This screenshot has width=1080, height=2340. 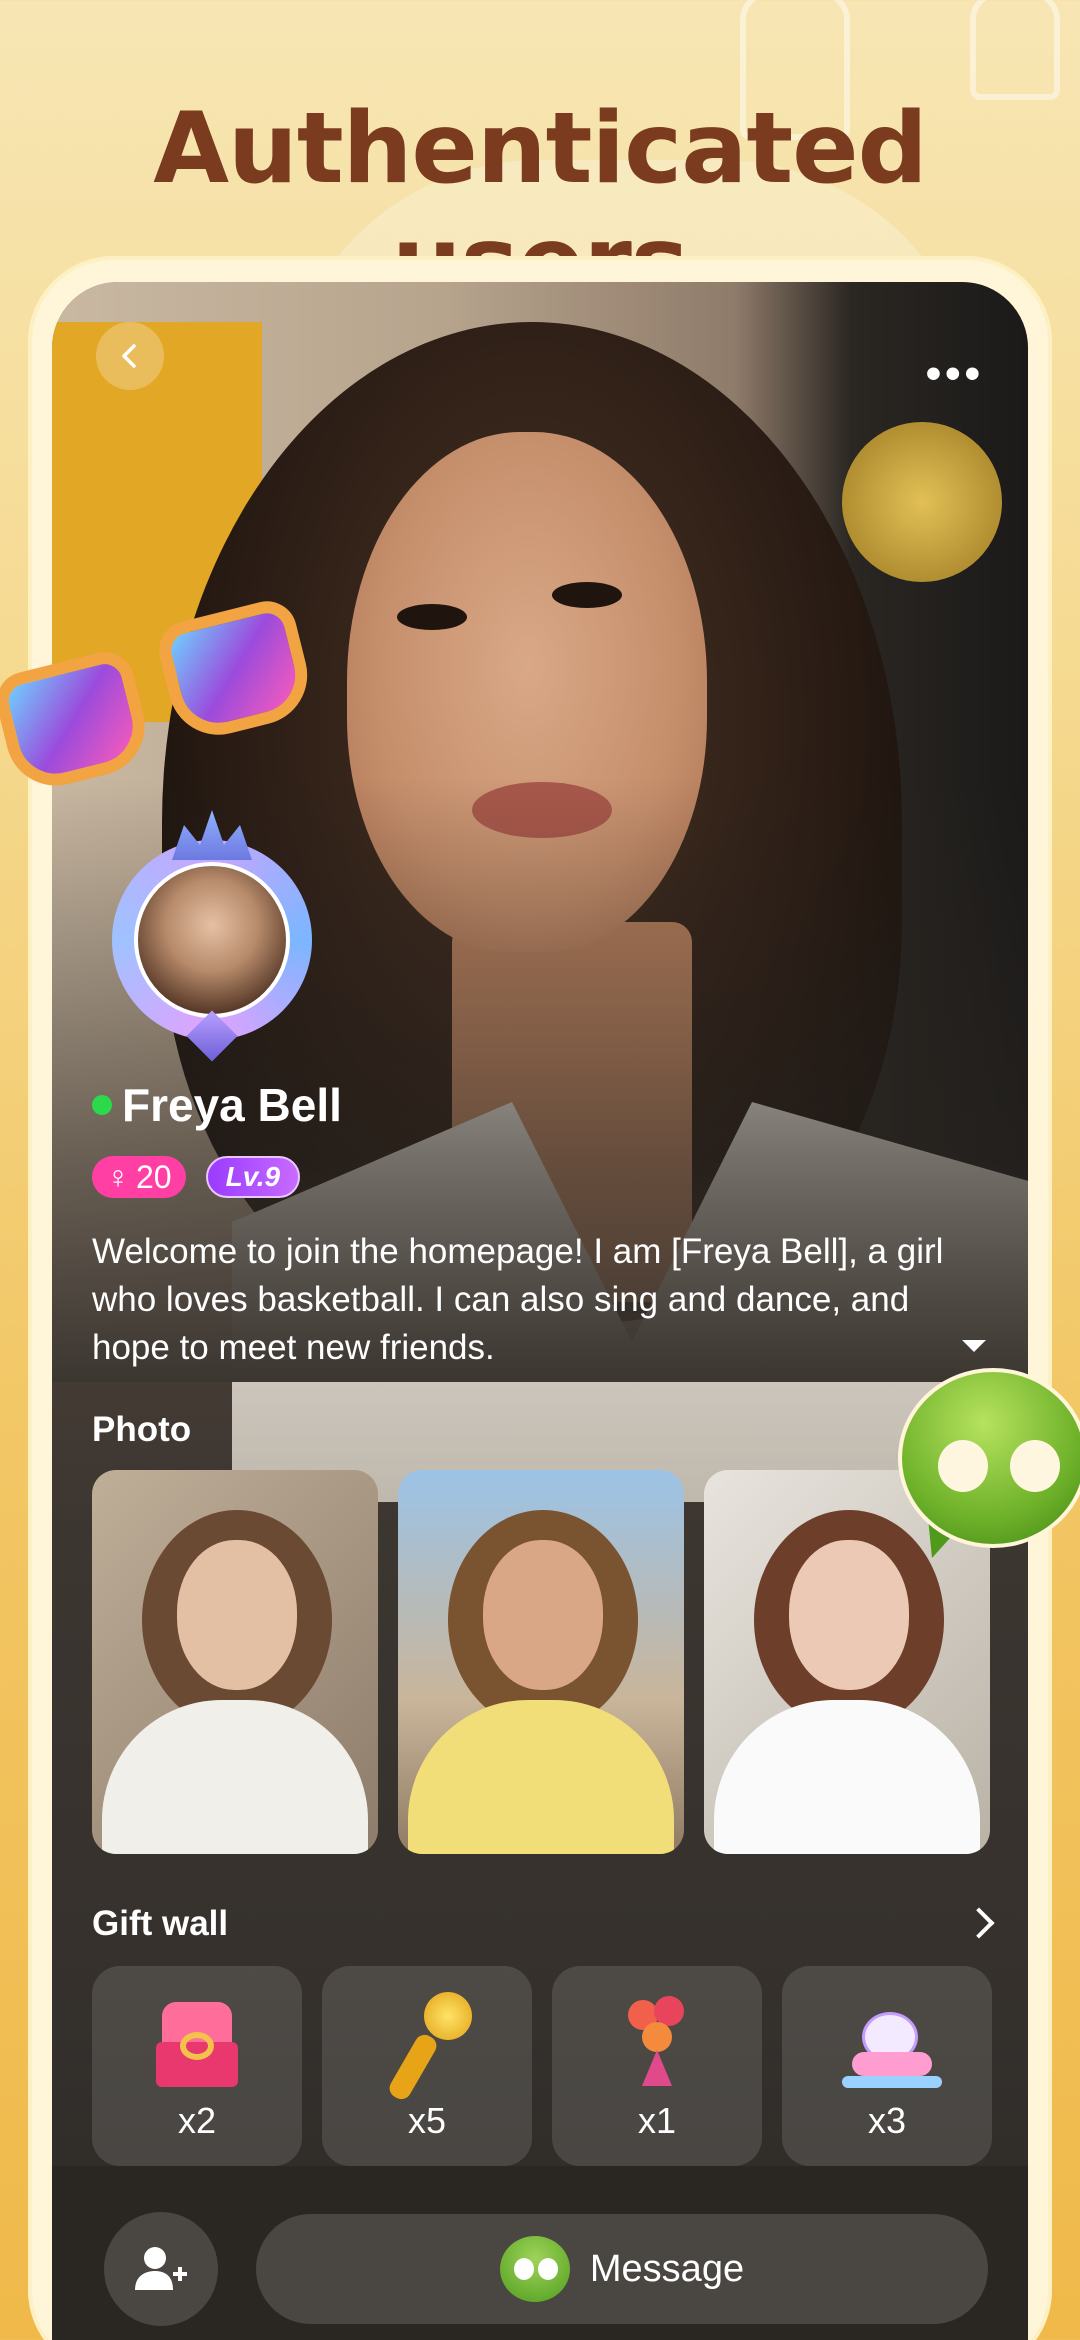 I want to click on profile-badges: ♀ 20 Lv.9, so click(x=196, y=1177).